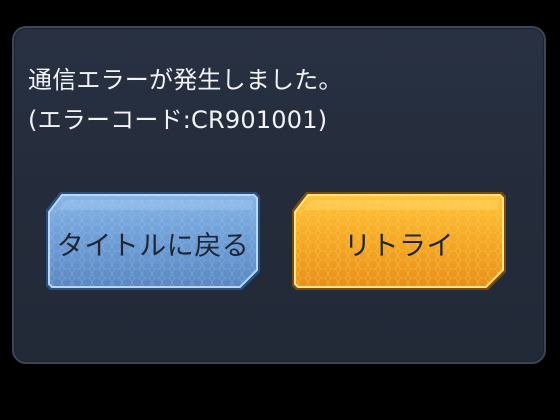 This screenshot has width=560, height=420. I want to click on back-to-title-button-label: タイトルに戻る, so click(153, 246).